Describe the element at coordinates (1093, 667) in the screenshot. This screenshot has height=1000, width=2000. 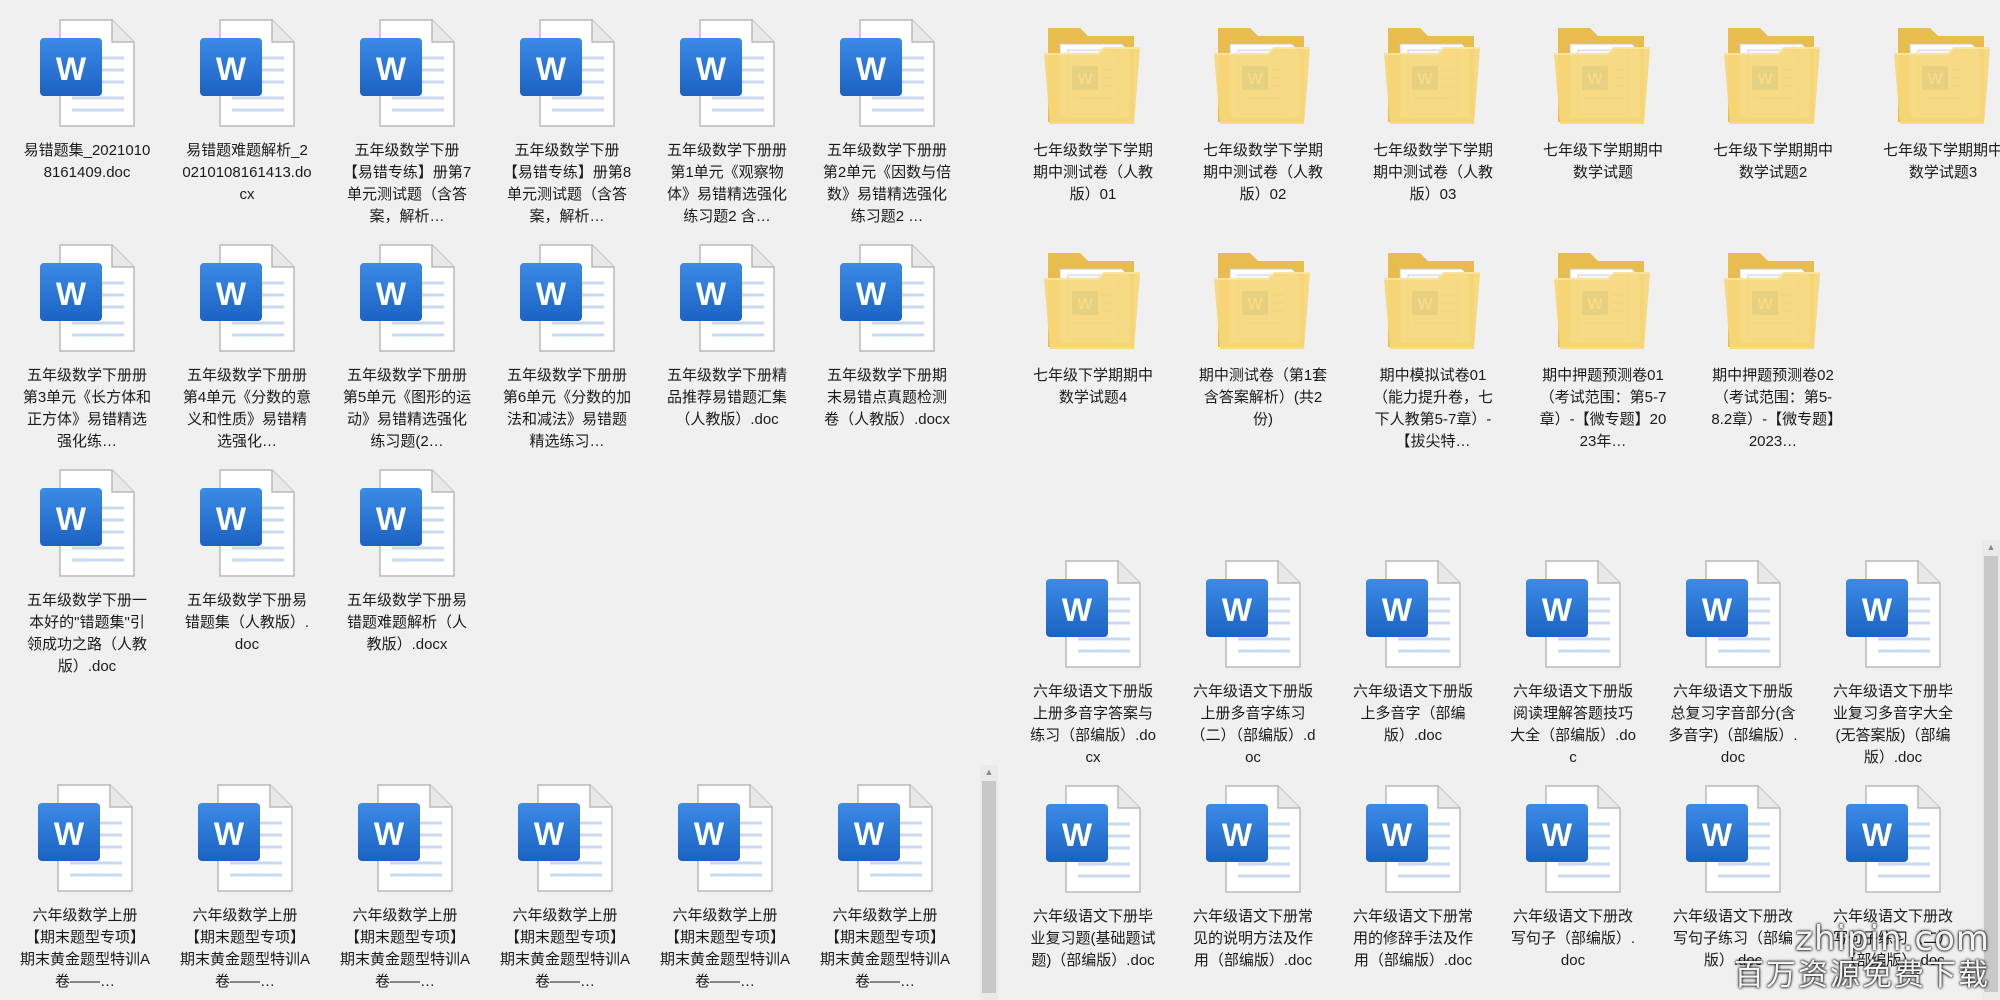
I see `file-item: W 六年级语文下册版上册多音字答案与练习（部编版）.docx` at that location.